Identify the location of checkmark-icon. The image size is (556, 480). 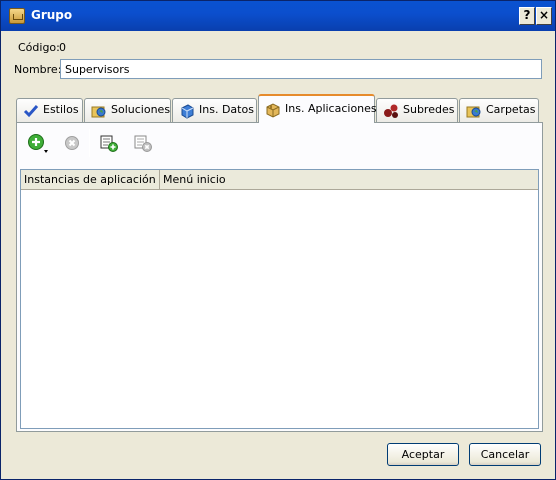
(31, 111).